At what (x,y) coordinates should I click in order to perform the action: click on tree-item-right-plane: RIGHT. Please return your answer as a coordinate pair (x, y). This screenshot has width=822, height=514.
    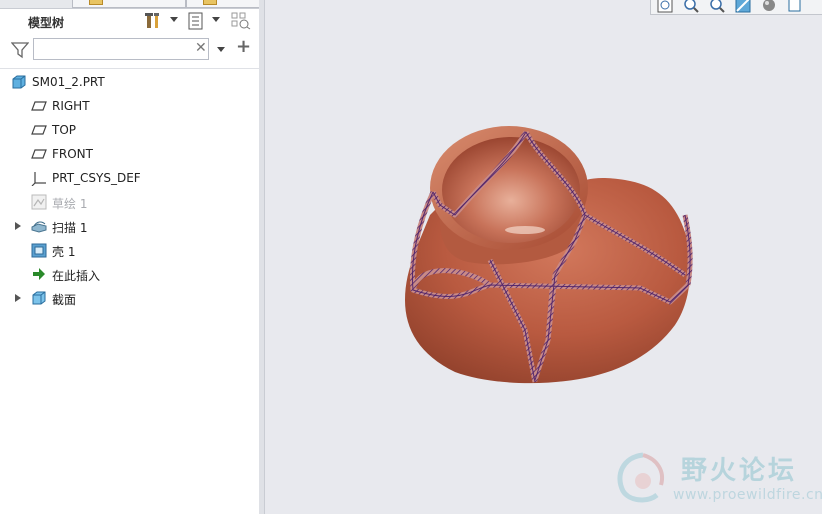
    Looking at the image, I should click on (129, 106).